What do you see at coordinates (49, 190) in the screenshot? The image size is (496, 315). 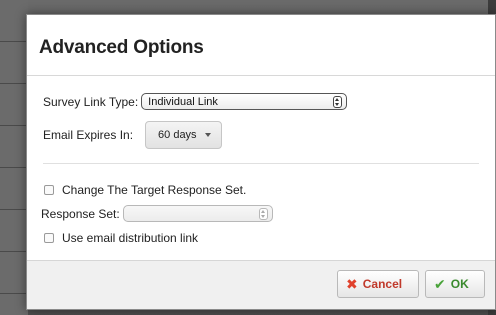 I see `change-target-checkbox` at bounding box center [49, 190].